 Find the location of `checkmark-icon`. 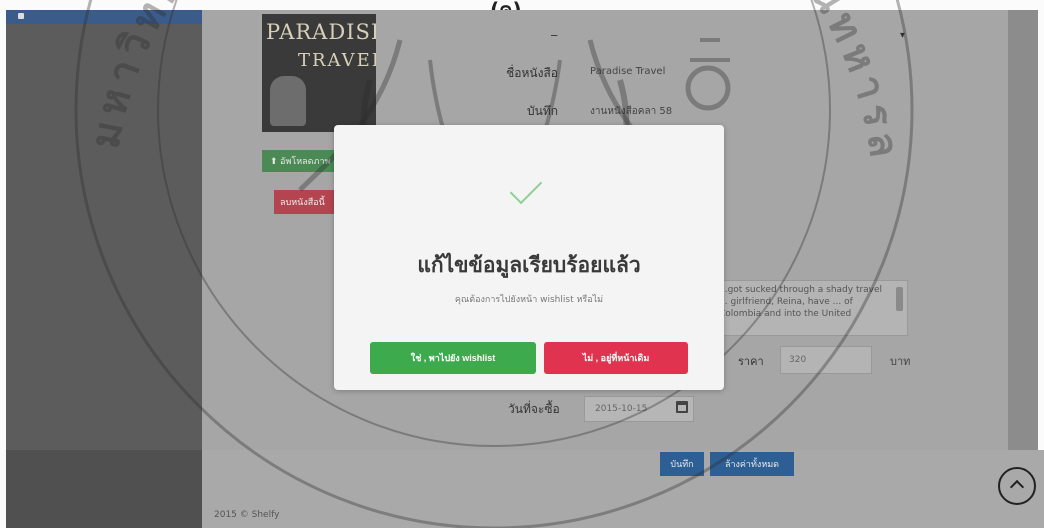

checkmark-icon is located at coordinates (526, 188).